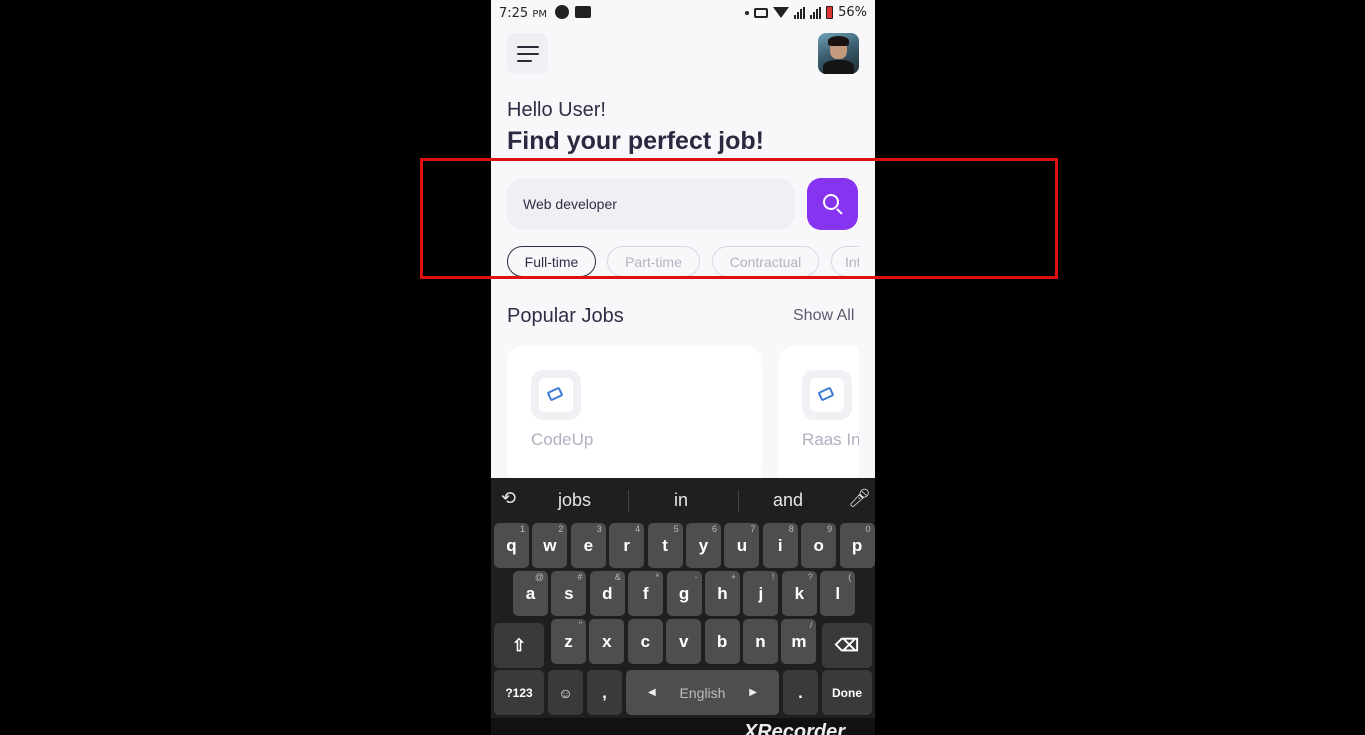  I want to click on shift-key: ⇧, so click(519, 645).